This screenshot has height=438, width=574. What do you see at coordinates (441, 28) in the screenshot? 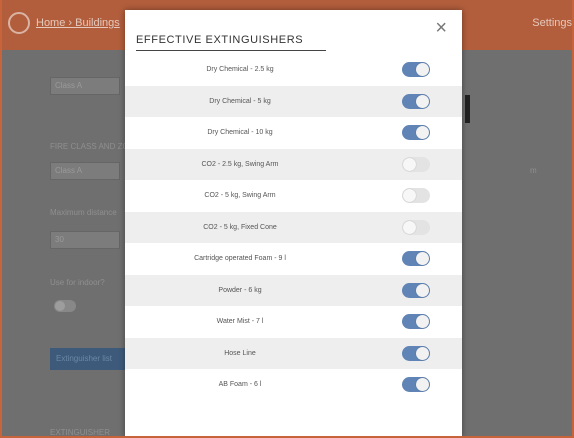
I see `close-icon: ×` at bounding box center [441, 28].